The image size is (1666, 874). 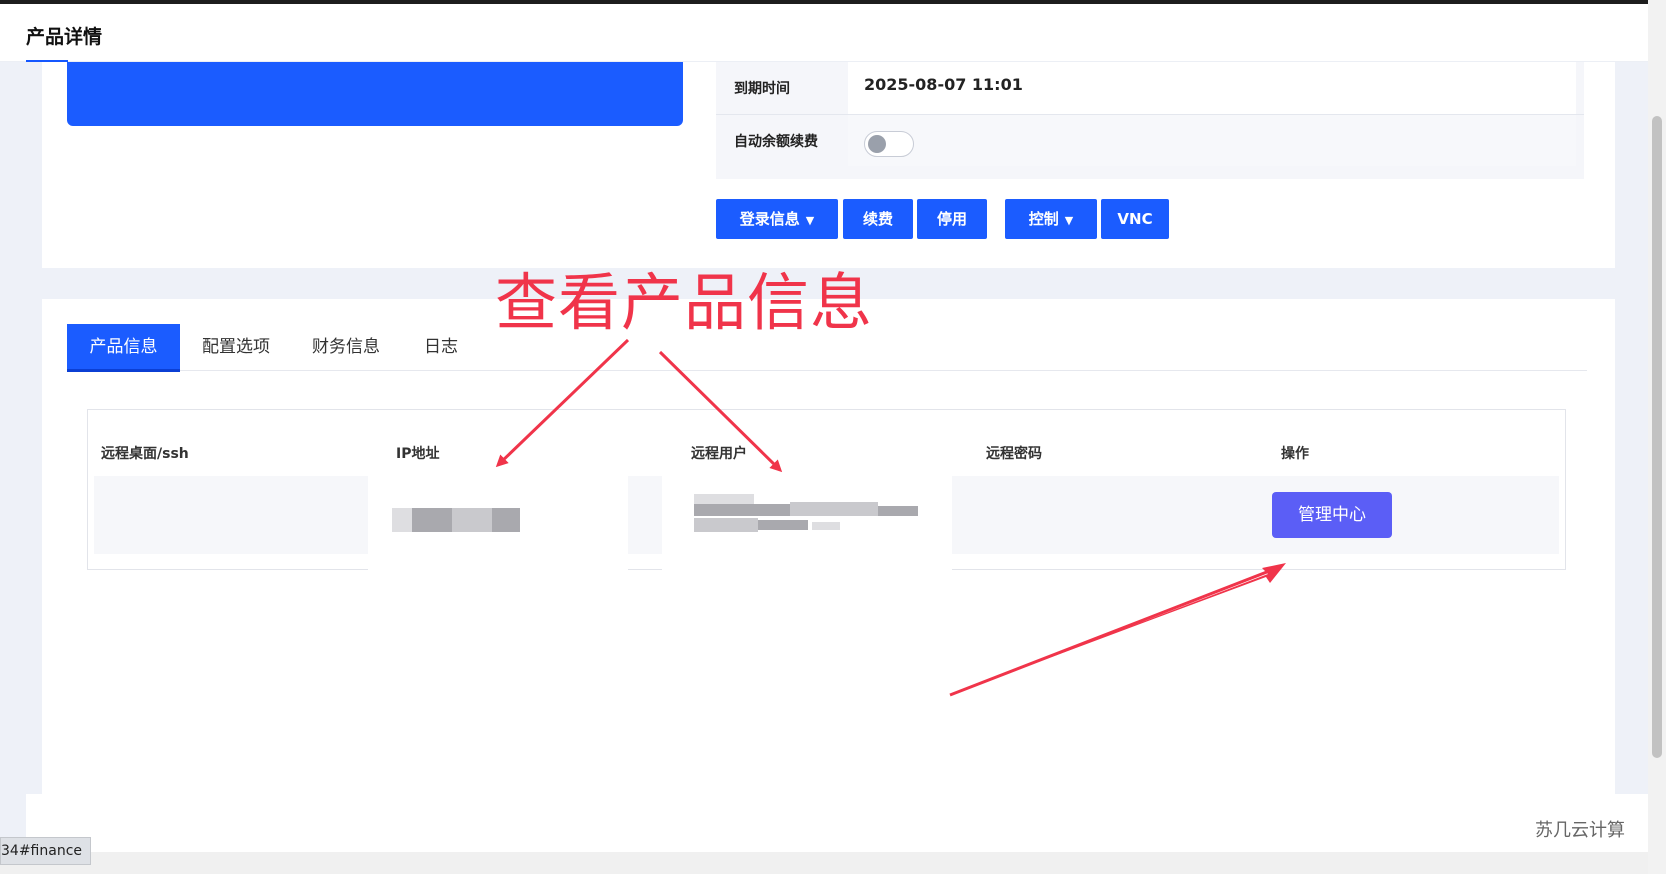 What do you see at coordinates (1580, 830) in the screenshot?
I see `footer-brand: 苏几云计算` at bounding box center [1580, 830].